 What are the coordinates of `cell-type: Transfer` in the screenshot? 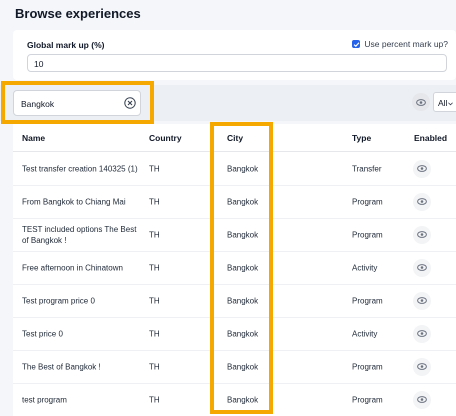 It's located at (367, 168).